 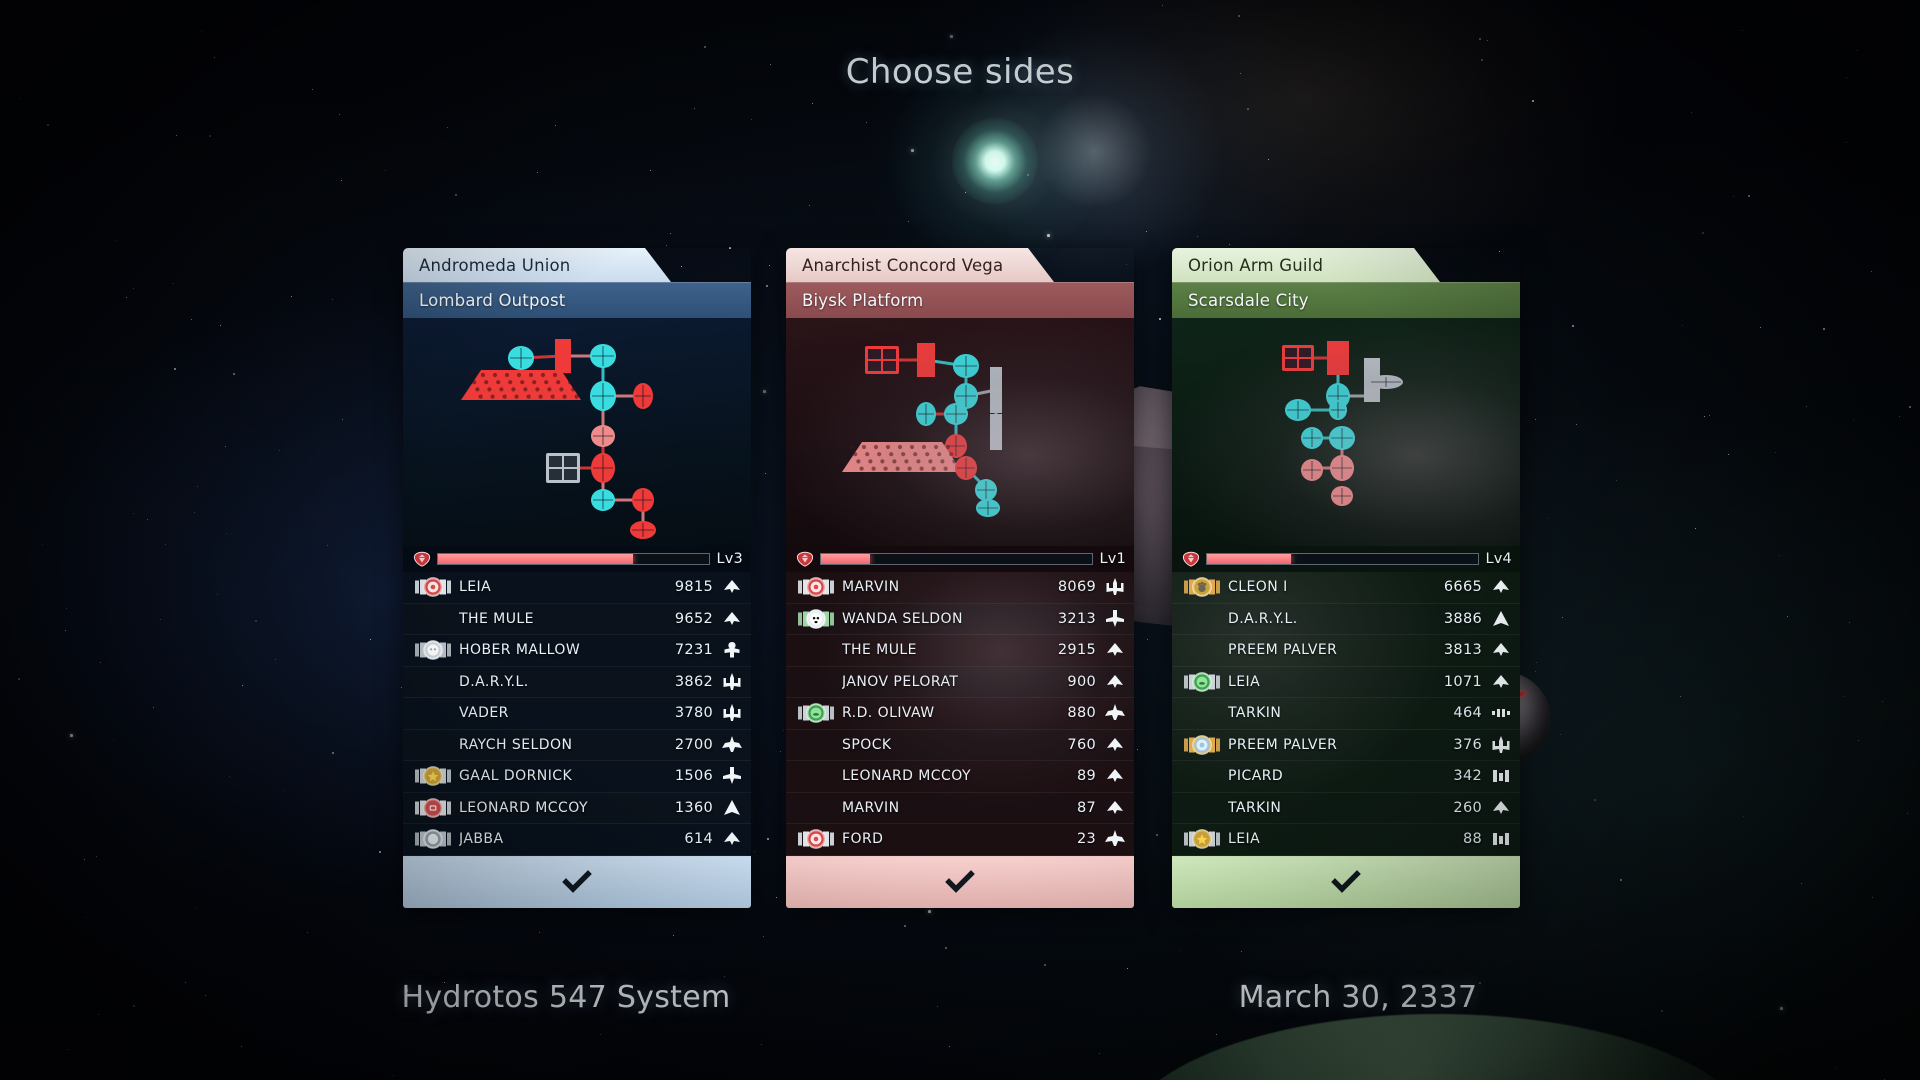 What do you see at coordinates (1346, 651) in the screenshot?
I see `roster-row: PREEM PALVER 3813` at bounding box center [1346, 651].